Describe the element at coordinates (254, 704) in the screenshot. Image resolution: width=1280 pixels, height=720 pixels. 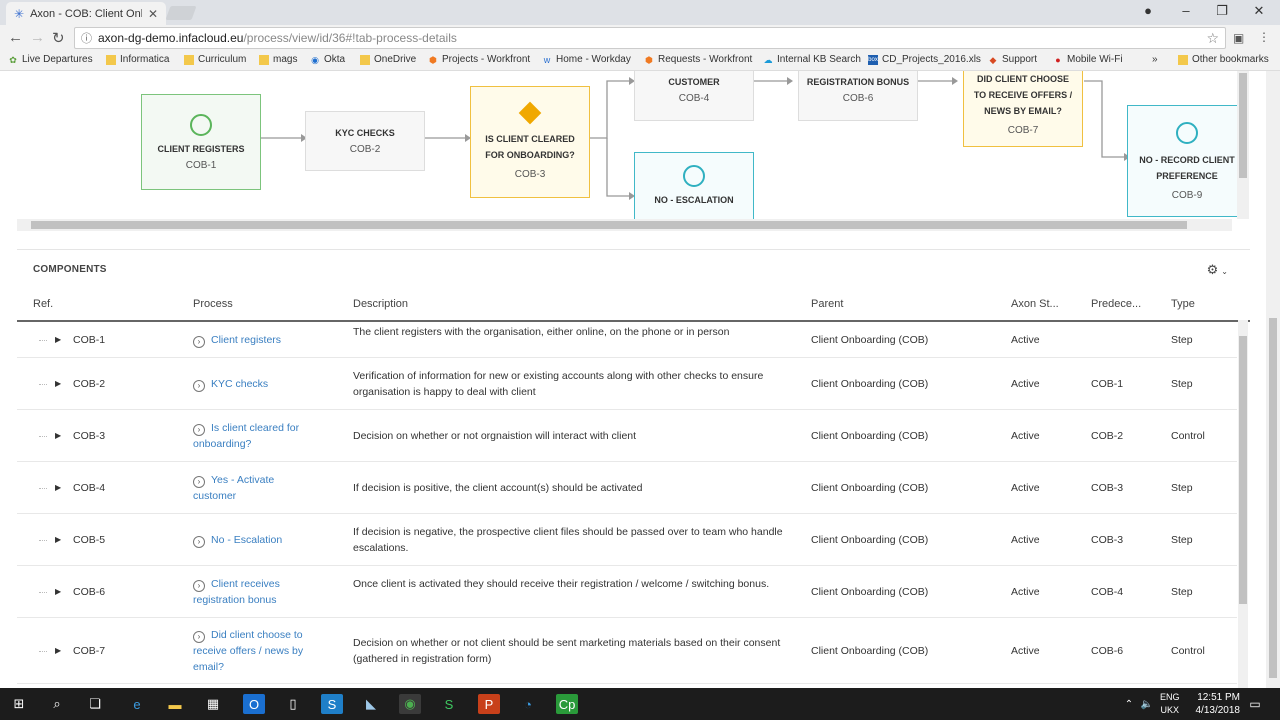
I see `outlook-icon: O` at that location.